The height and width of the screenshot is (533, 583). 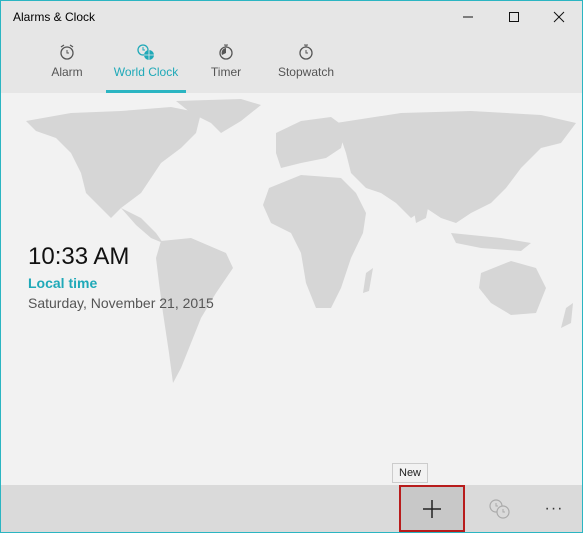 What do you see at coordinates (226, 72) in the screenshot?
I see `tab-label: Timer` at bounding box center [226, 72].